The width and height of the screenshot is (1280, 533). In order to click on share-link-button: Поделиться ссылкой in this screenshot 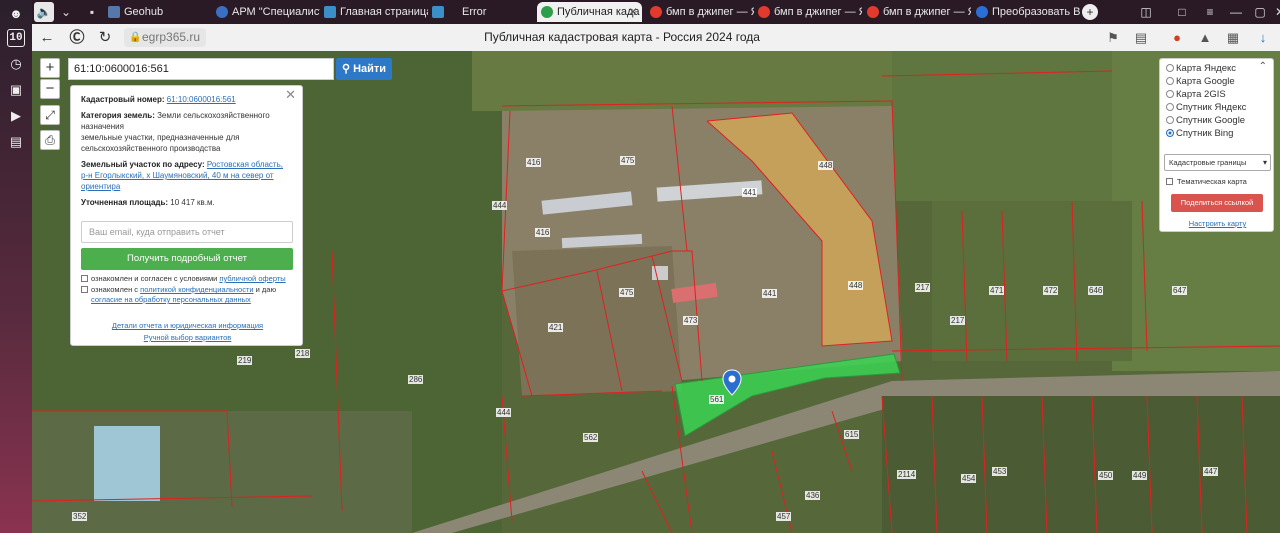, I will do `click(1217, 203)`.